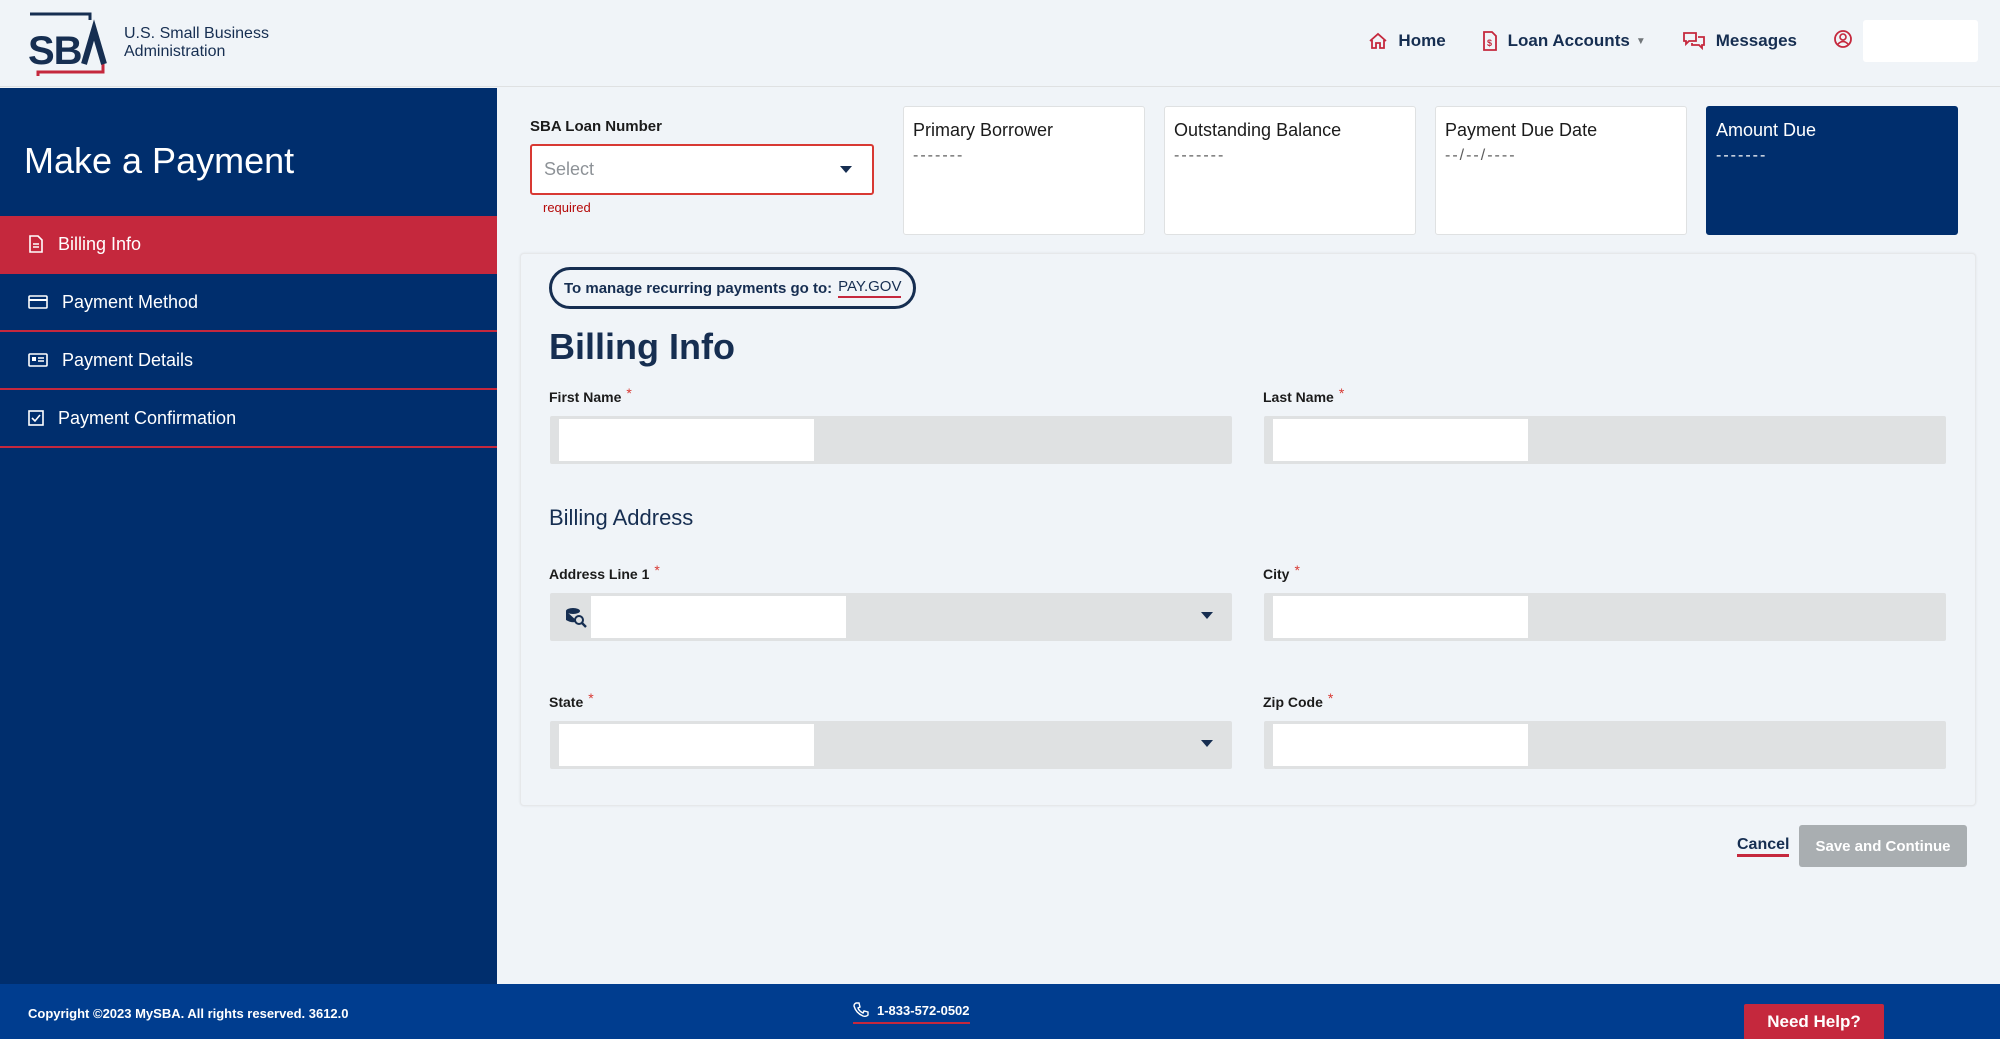 The height and width of the screenshot is (1039, 2000). What do you see at coordinates (248, 303) in the screenshot?
I see `sidebar-item-payment-method: Payment Method` at bounding box center [248, 303].